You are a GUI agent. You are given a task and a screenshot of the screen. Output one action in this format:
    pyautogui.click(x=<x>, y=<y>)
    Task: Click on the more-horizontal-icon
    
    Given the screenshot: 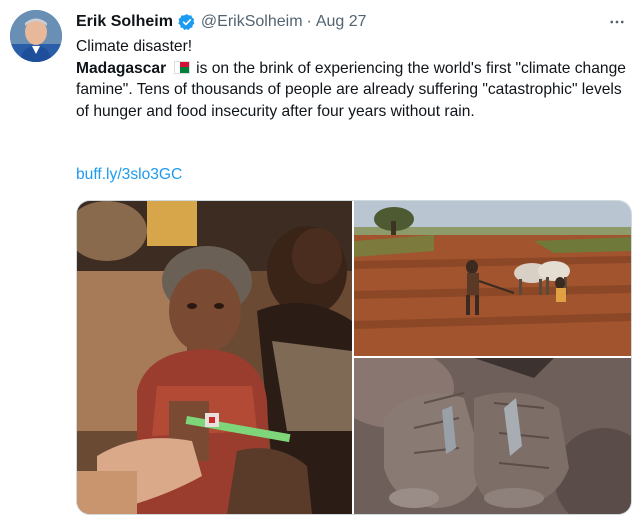 What is the action you would take?
    pyautogui.click(x=617, y=22)
    